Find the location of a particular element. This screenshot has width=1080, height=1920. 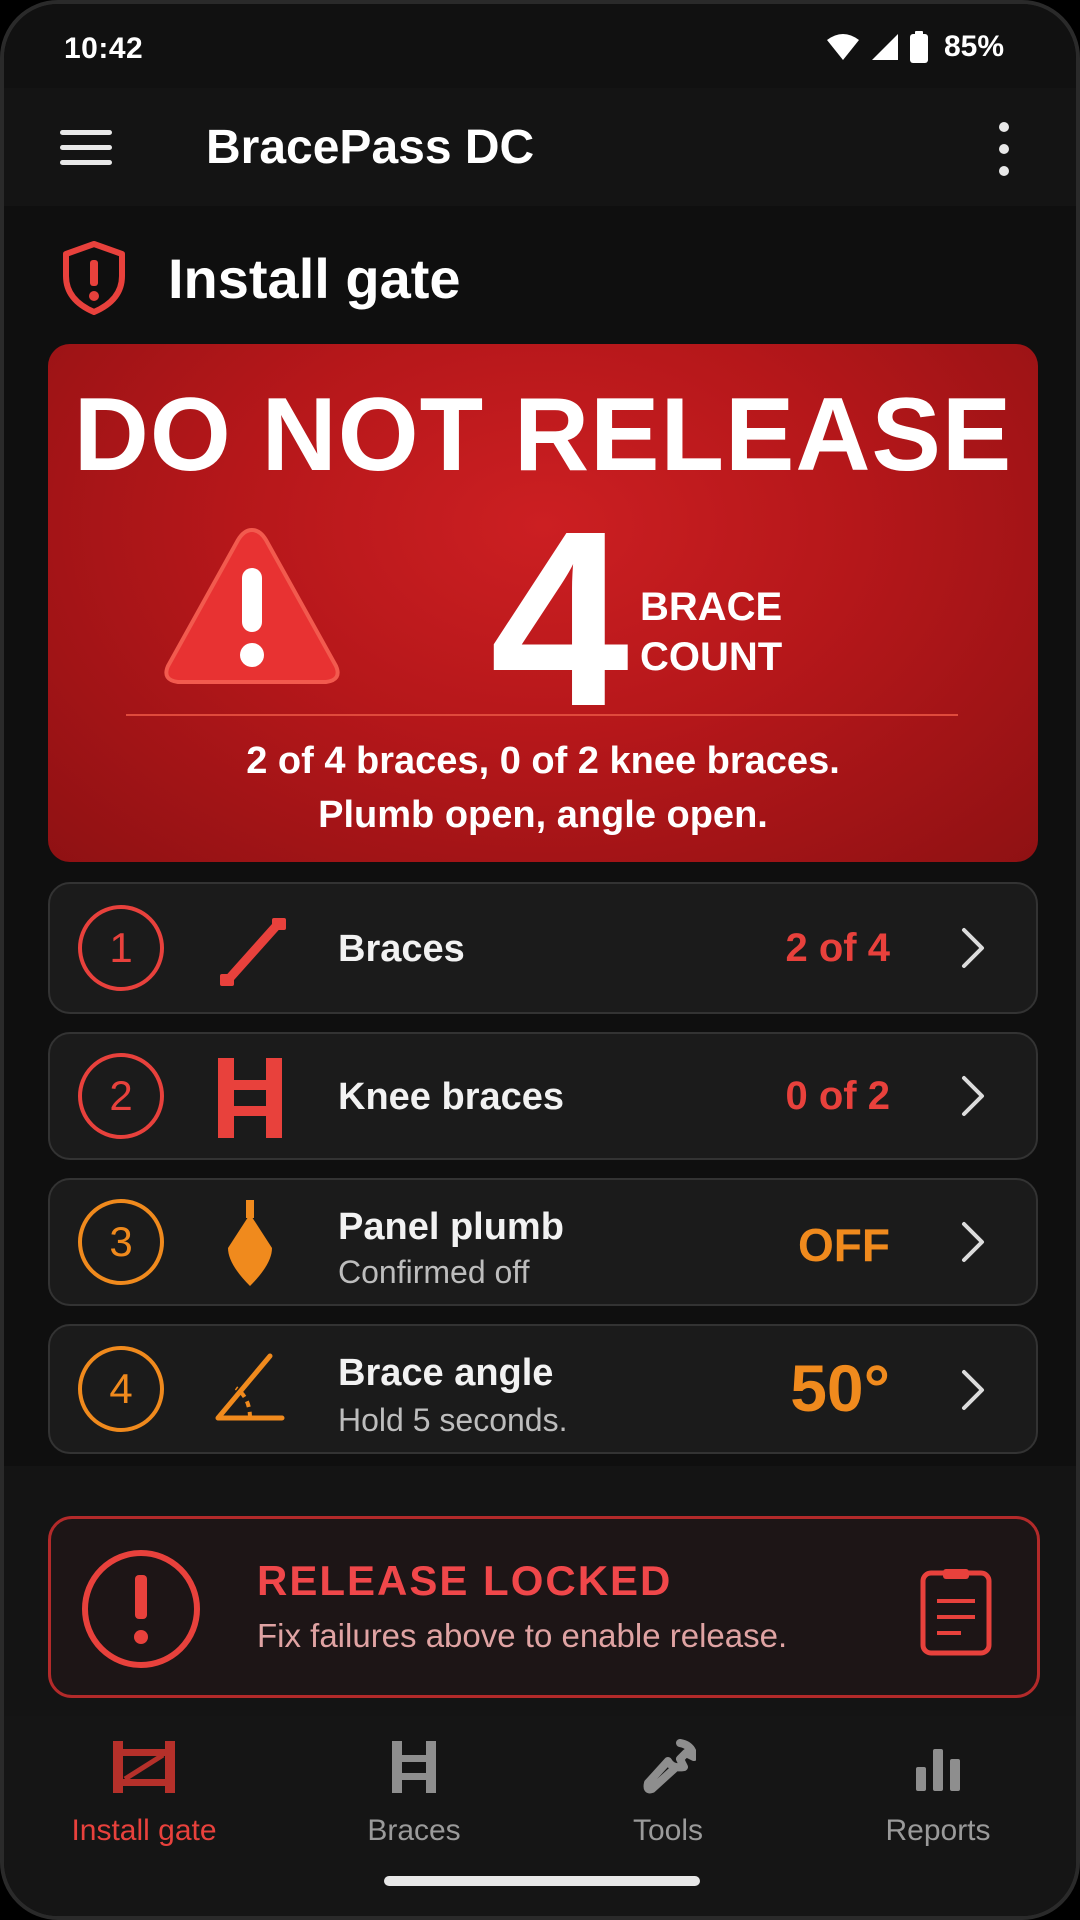

battery-percent: 85% is located at coordinates (973, 46).